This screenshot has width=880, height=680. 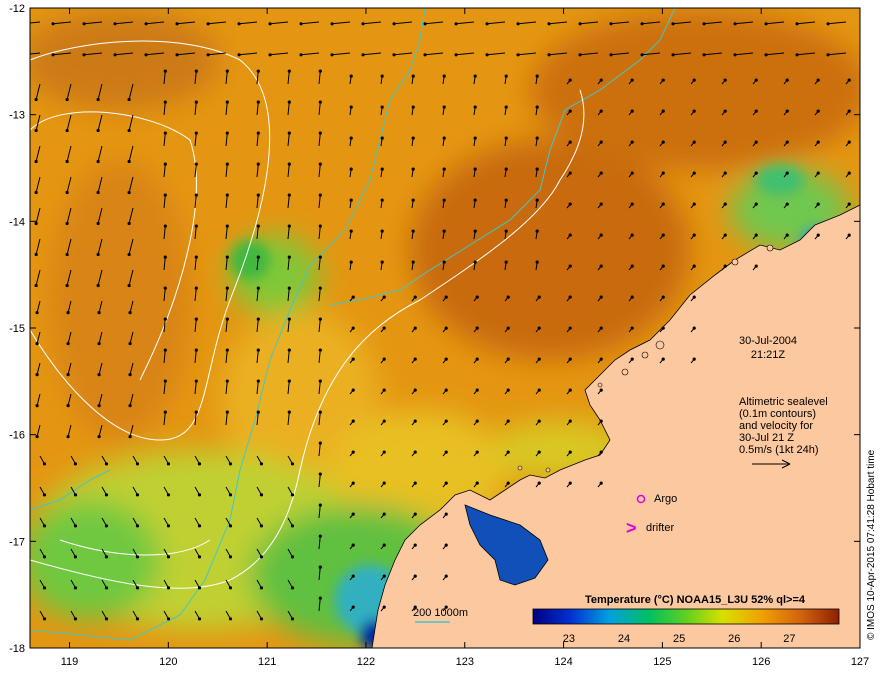 I want to click on lon-tick-label: 119, so click(x=70, y=662).